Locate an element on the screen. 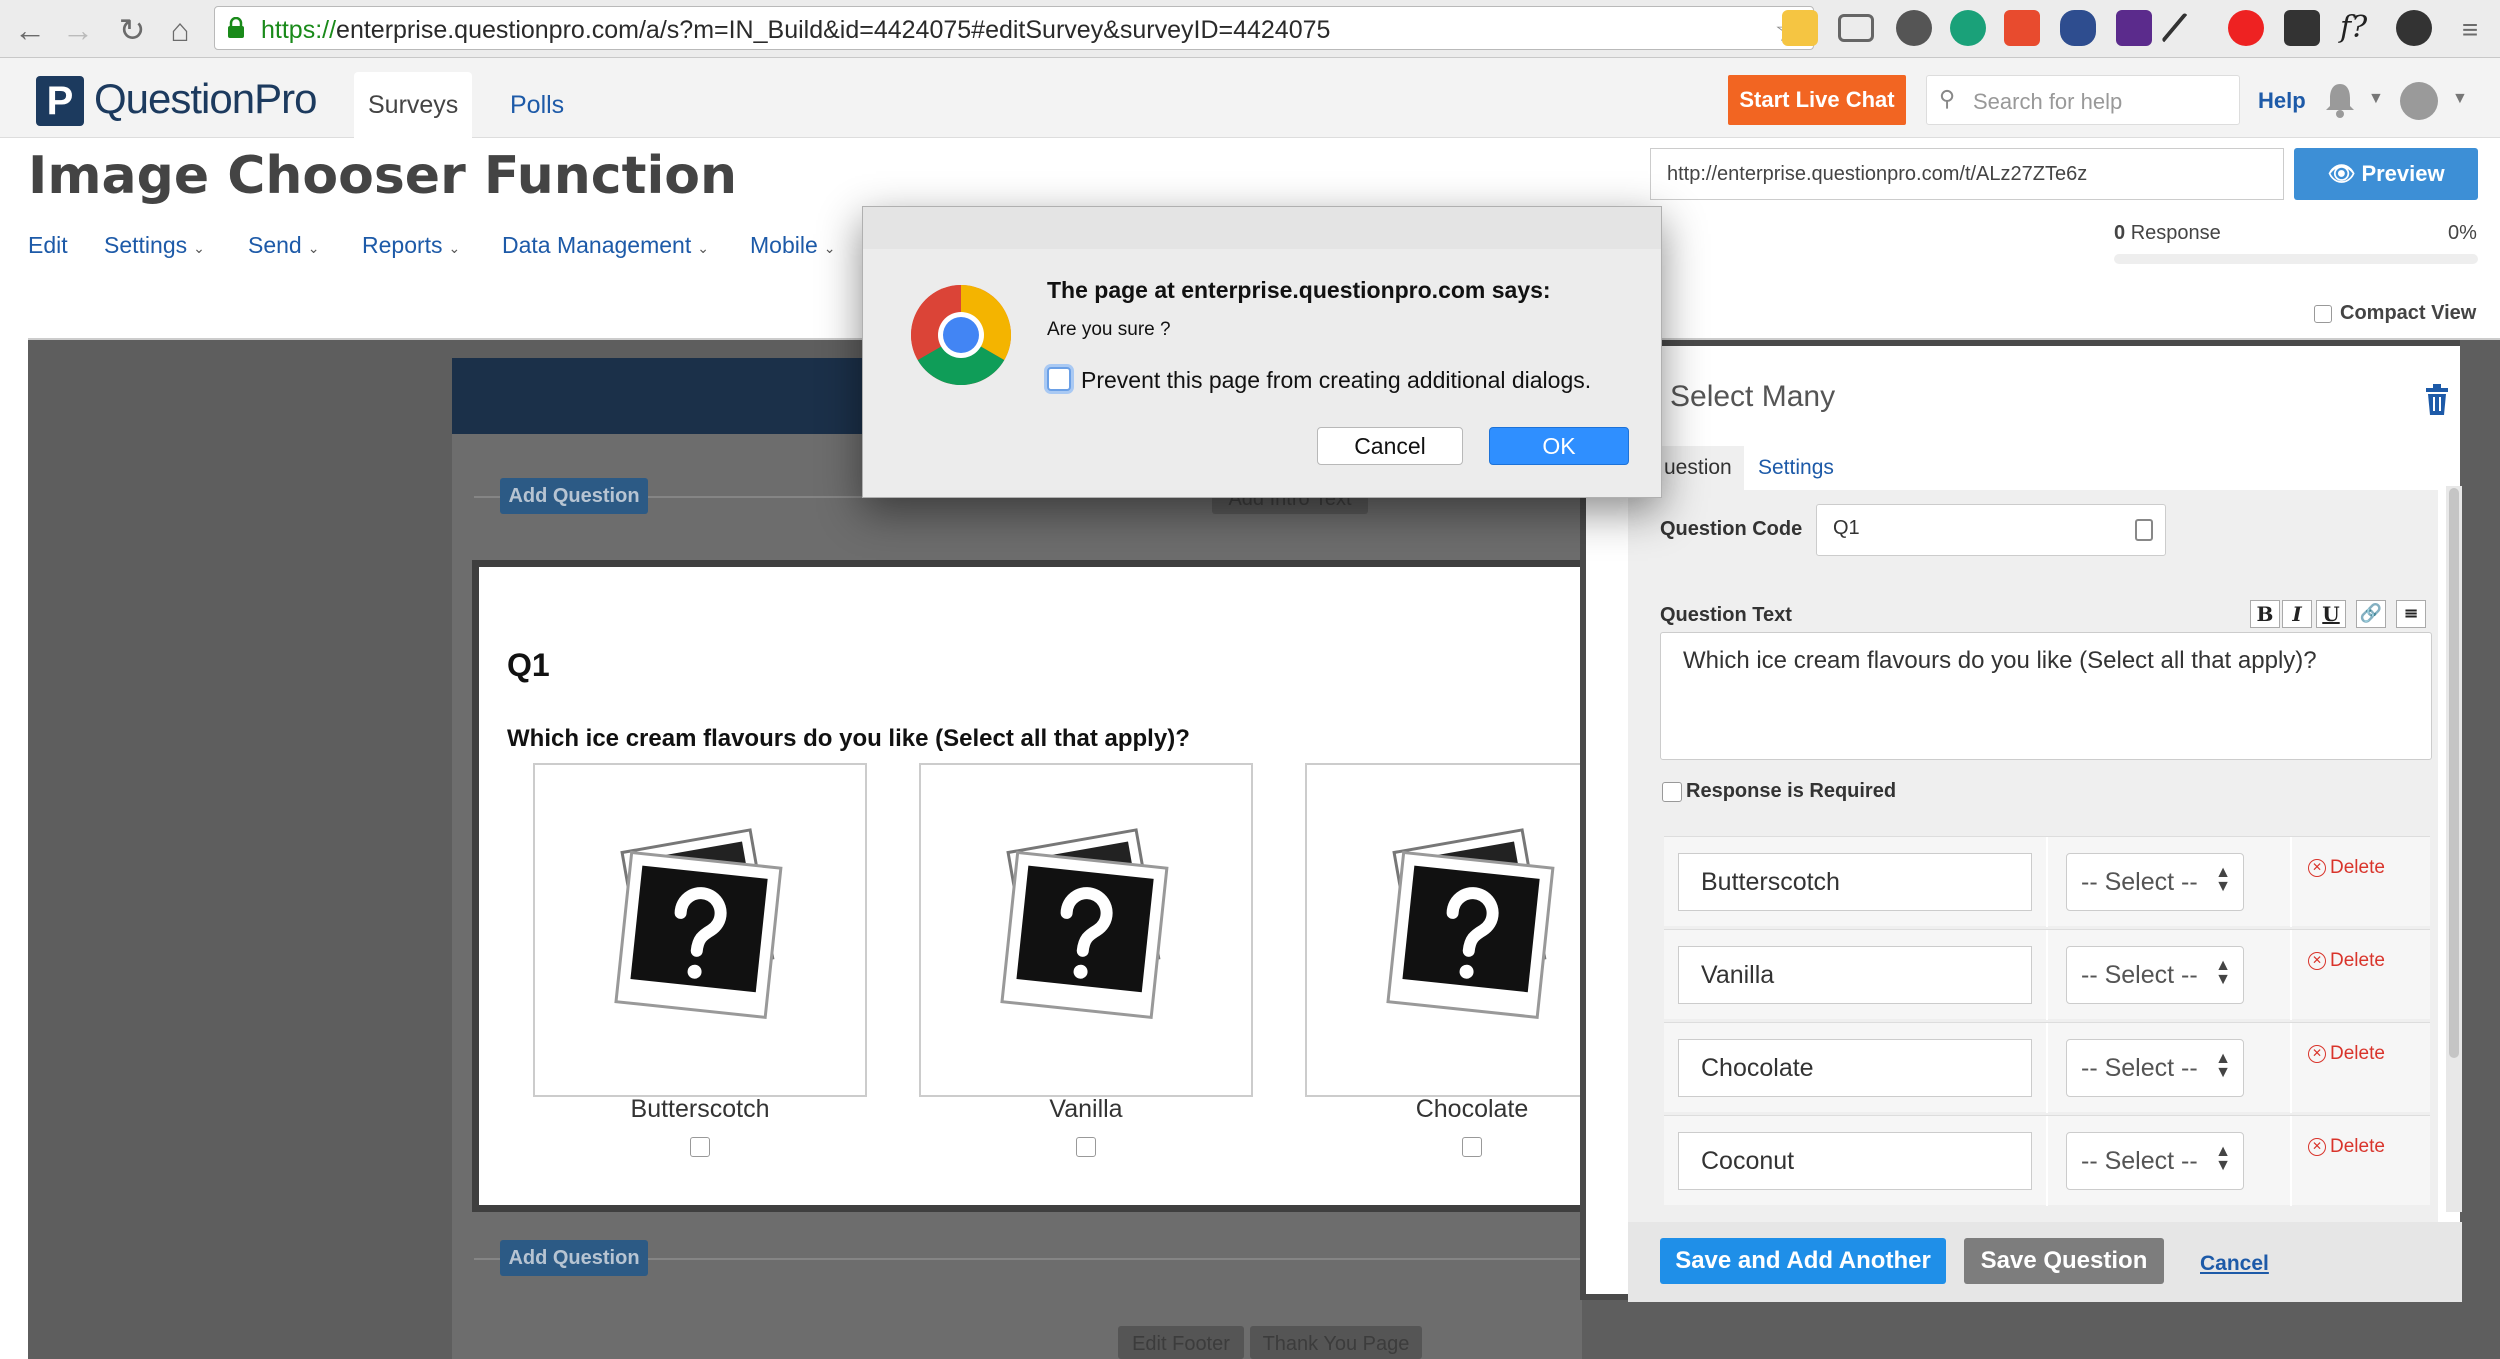 This screenshot has width=2500, height=1359. search-help-input: ⚲ Search for help is located at coordinates (2083, 100).